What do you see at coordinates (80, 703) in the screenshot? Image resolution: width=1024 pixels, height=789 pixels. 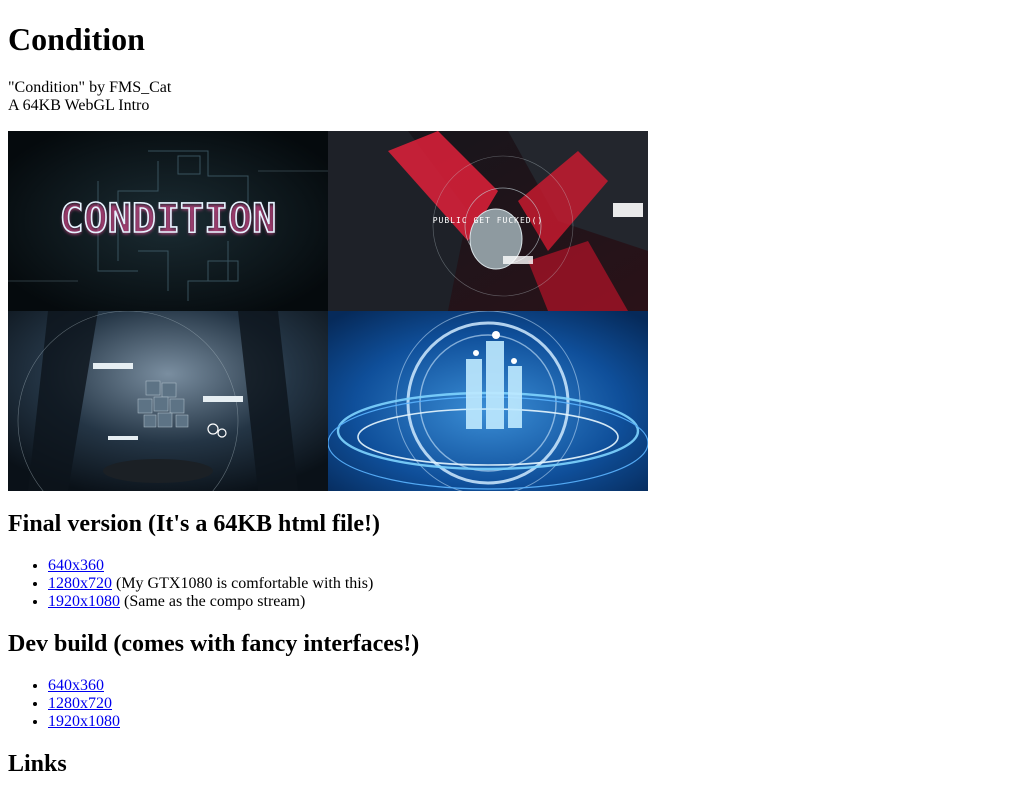 I see `dev-1280x720-link: 1280x720` at bounding box center [80, 703].